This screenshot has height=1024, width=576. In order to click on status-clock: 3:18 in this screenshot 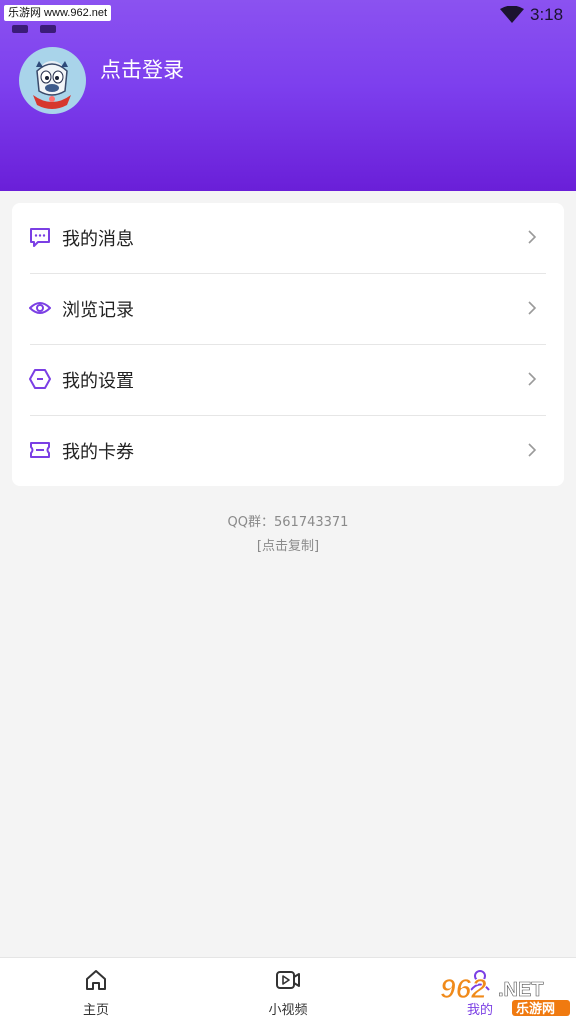, I will do `click(547, 14)`.